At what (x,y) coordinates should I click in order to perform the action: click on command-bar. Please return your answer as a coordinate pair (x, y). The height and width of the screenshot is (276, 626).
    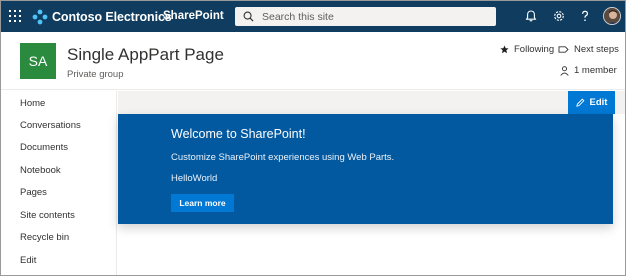
    Looking at the image, I should click on (371, 102).